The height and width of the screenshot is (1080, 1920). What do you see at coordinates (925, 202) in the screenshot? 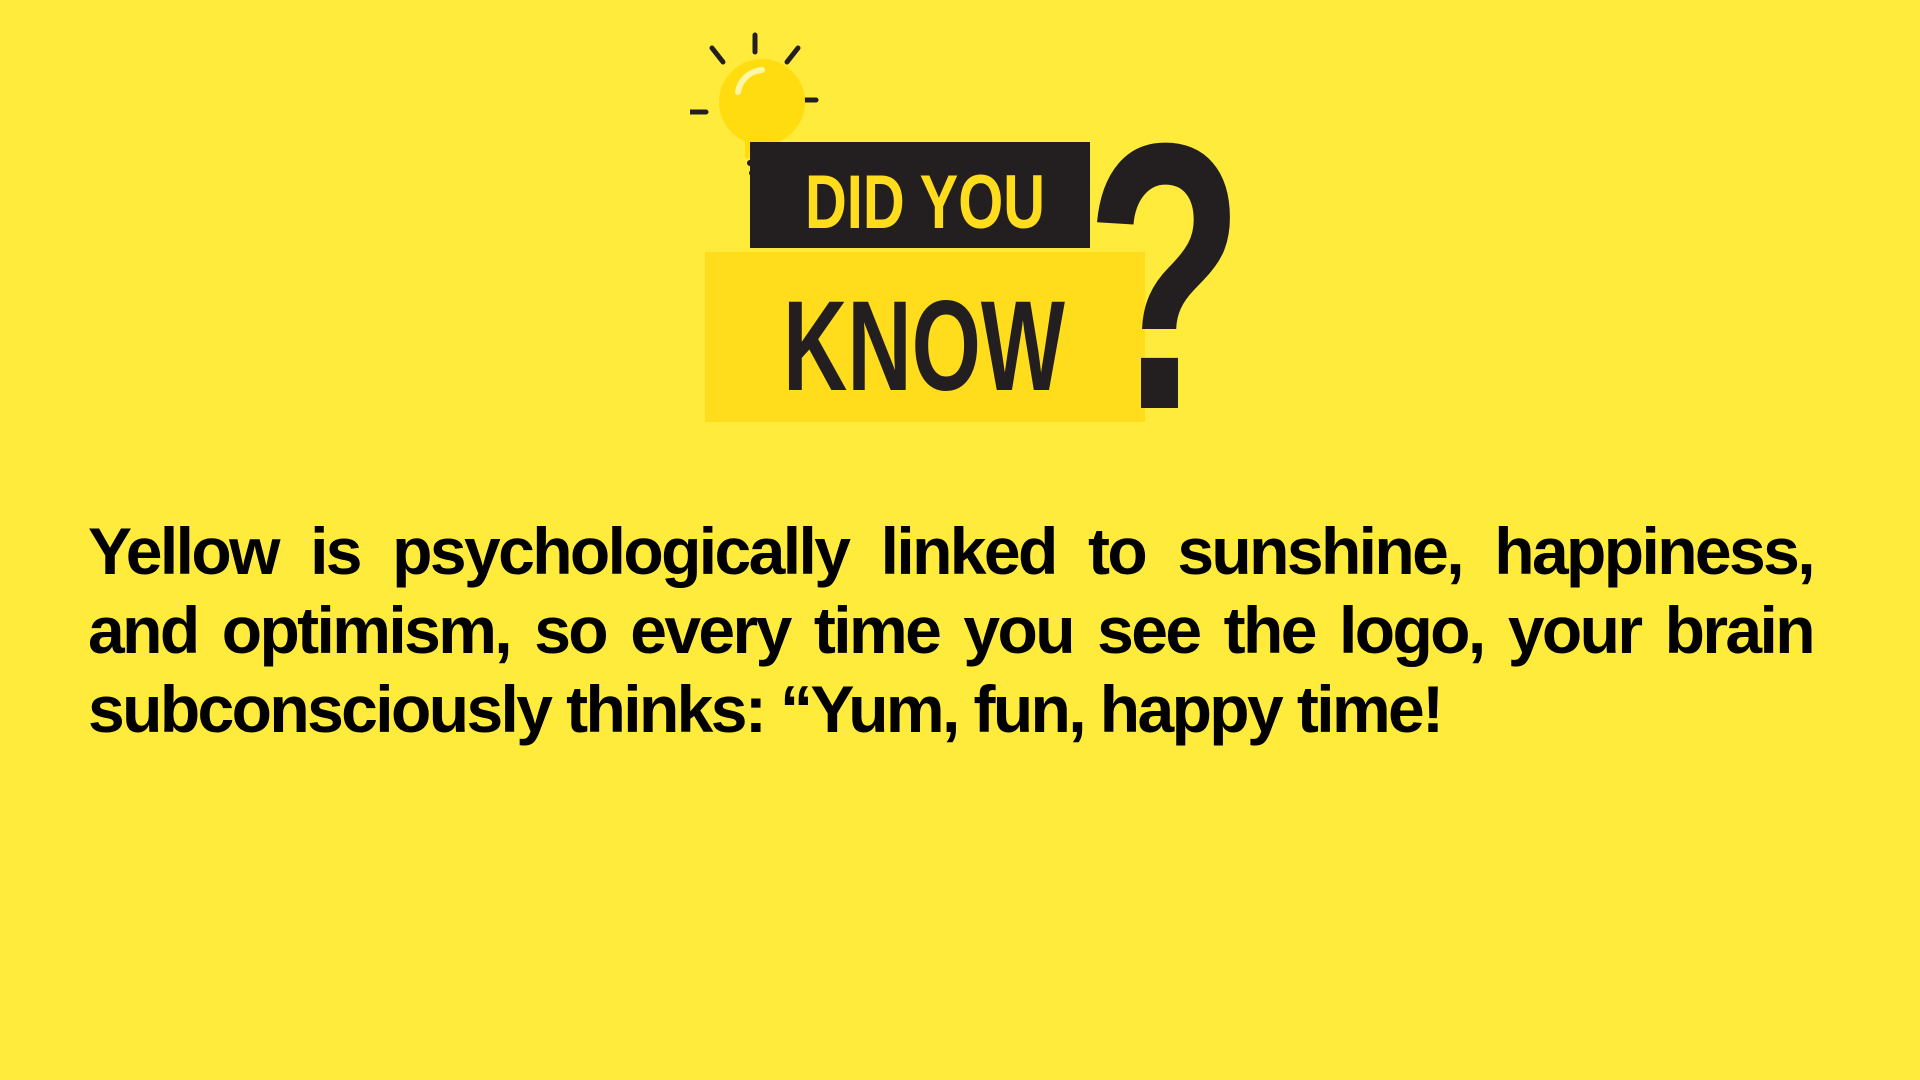
I see `logo-line1: DID YOU` at bounding box center [925, 202].